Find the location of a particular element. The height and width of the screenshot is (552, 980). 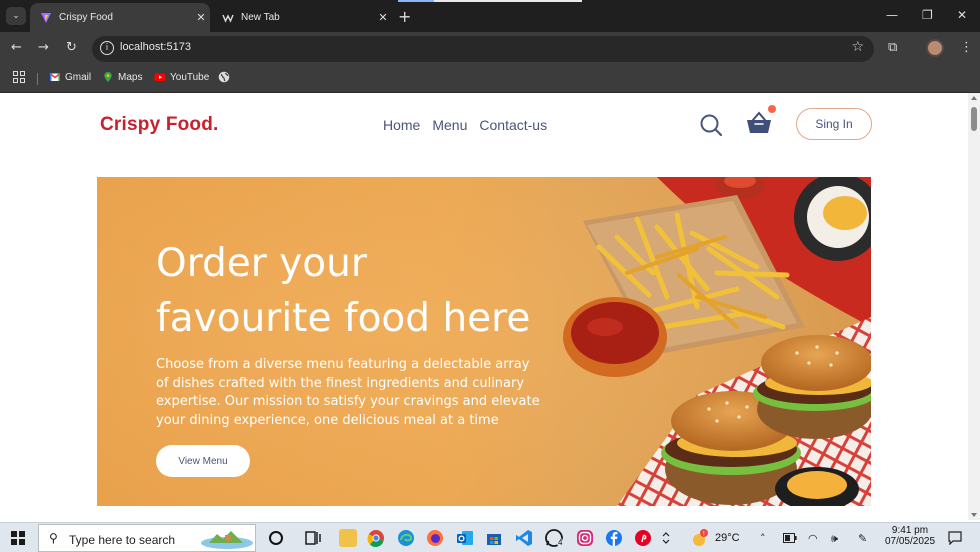

hidden-apps-chevron-icon is located at coordinates (666, 538).